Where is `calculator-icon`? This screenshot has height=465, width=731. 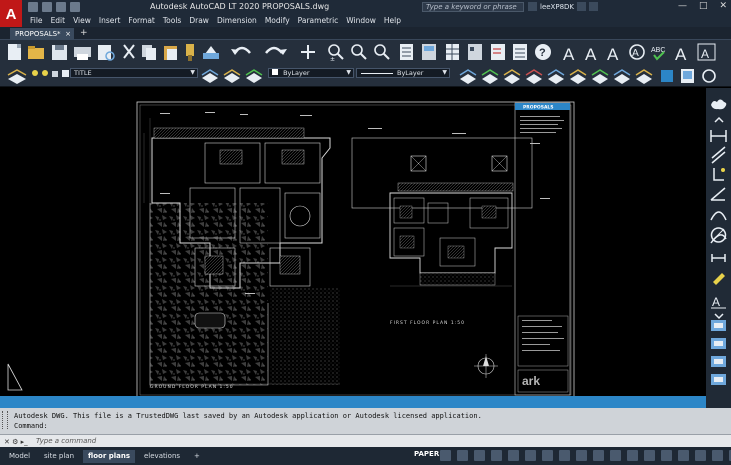 calculator-icon is located at coordinates (520, 52).